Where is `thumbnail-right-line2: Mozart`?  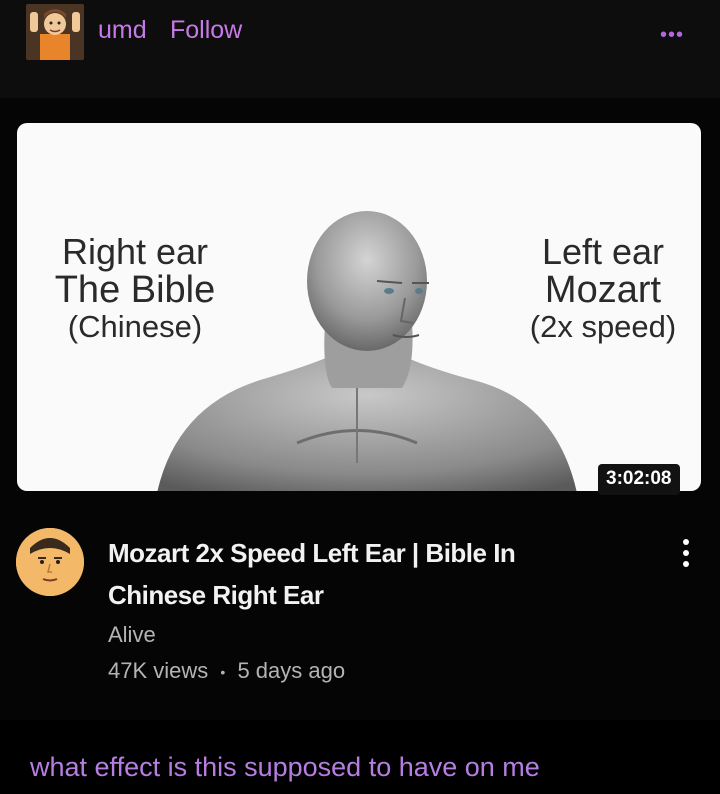
thumbnail-right-line2: Mozart is located at coordinates (603, 289).